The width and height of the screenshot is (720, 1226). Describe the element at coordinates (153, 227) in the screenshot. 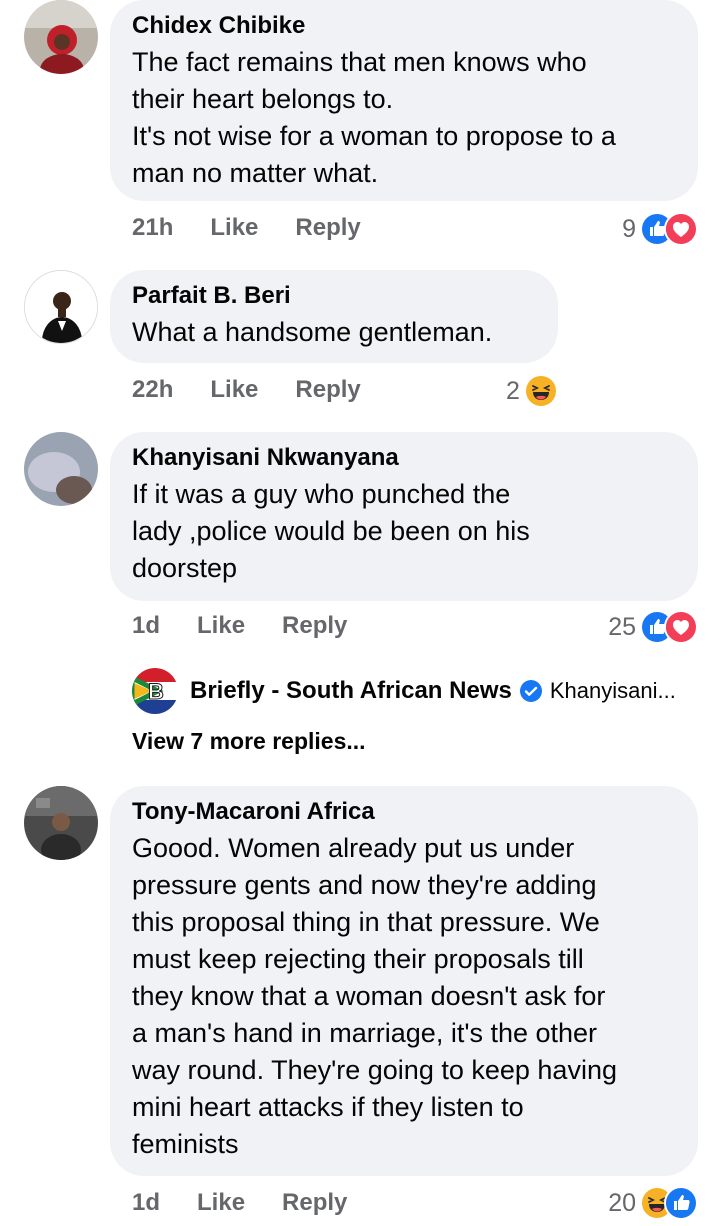

I see `comment-time: 21h` at that location.